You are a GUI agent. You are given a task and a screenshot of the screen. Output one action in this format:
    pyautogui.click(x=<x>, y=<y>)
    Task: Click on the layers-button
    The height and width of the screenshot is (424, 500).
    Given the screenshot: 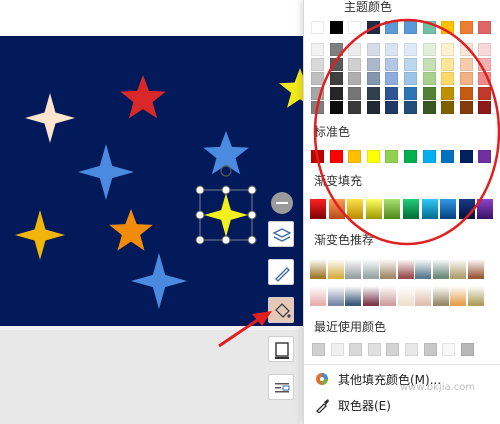 What is the action you would take?
    pyautogui.click(x=281, y=234)
    